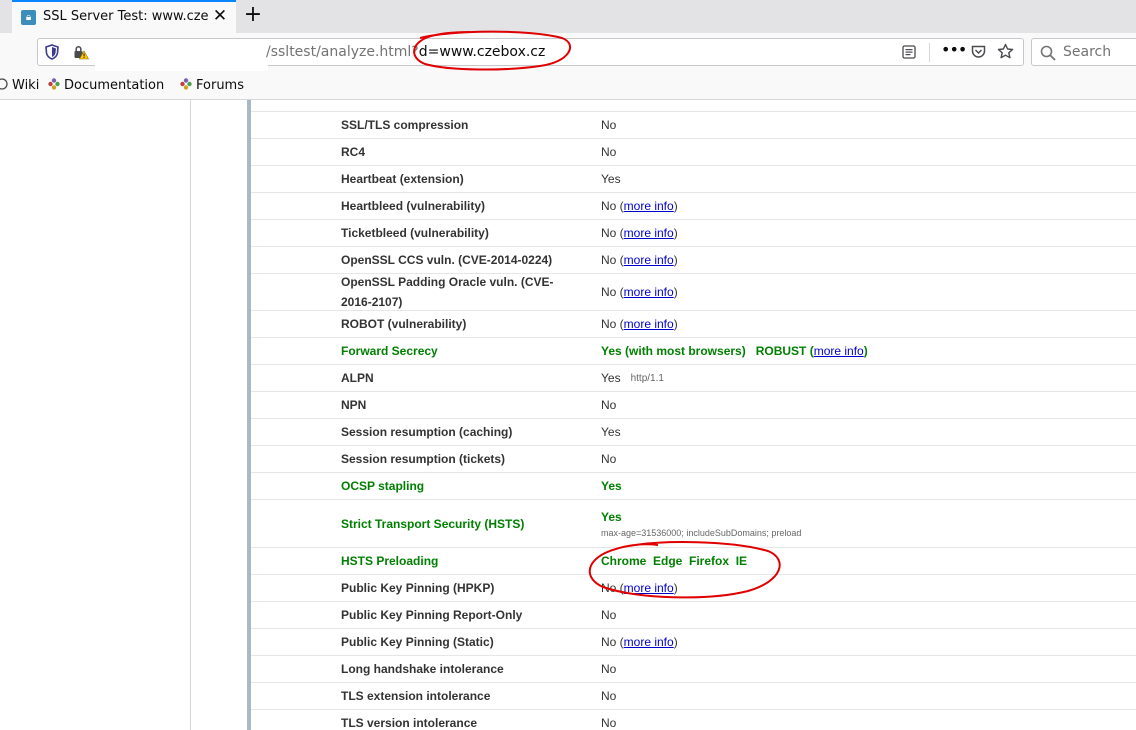 This screenshot has height=730, width=1136. What do you see at coordinates (427, 432) in the screenshot?
I see `row-label: Session resumption (caching)` at bounding box center [427, 432].